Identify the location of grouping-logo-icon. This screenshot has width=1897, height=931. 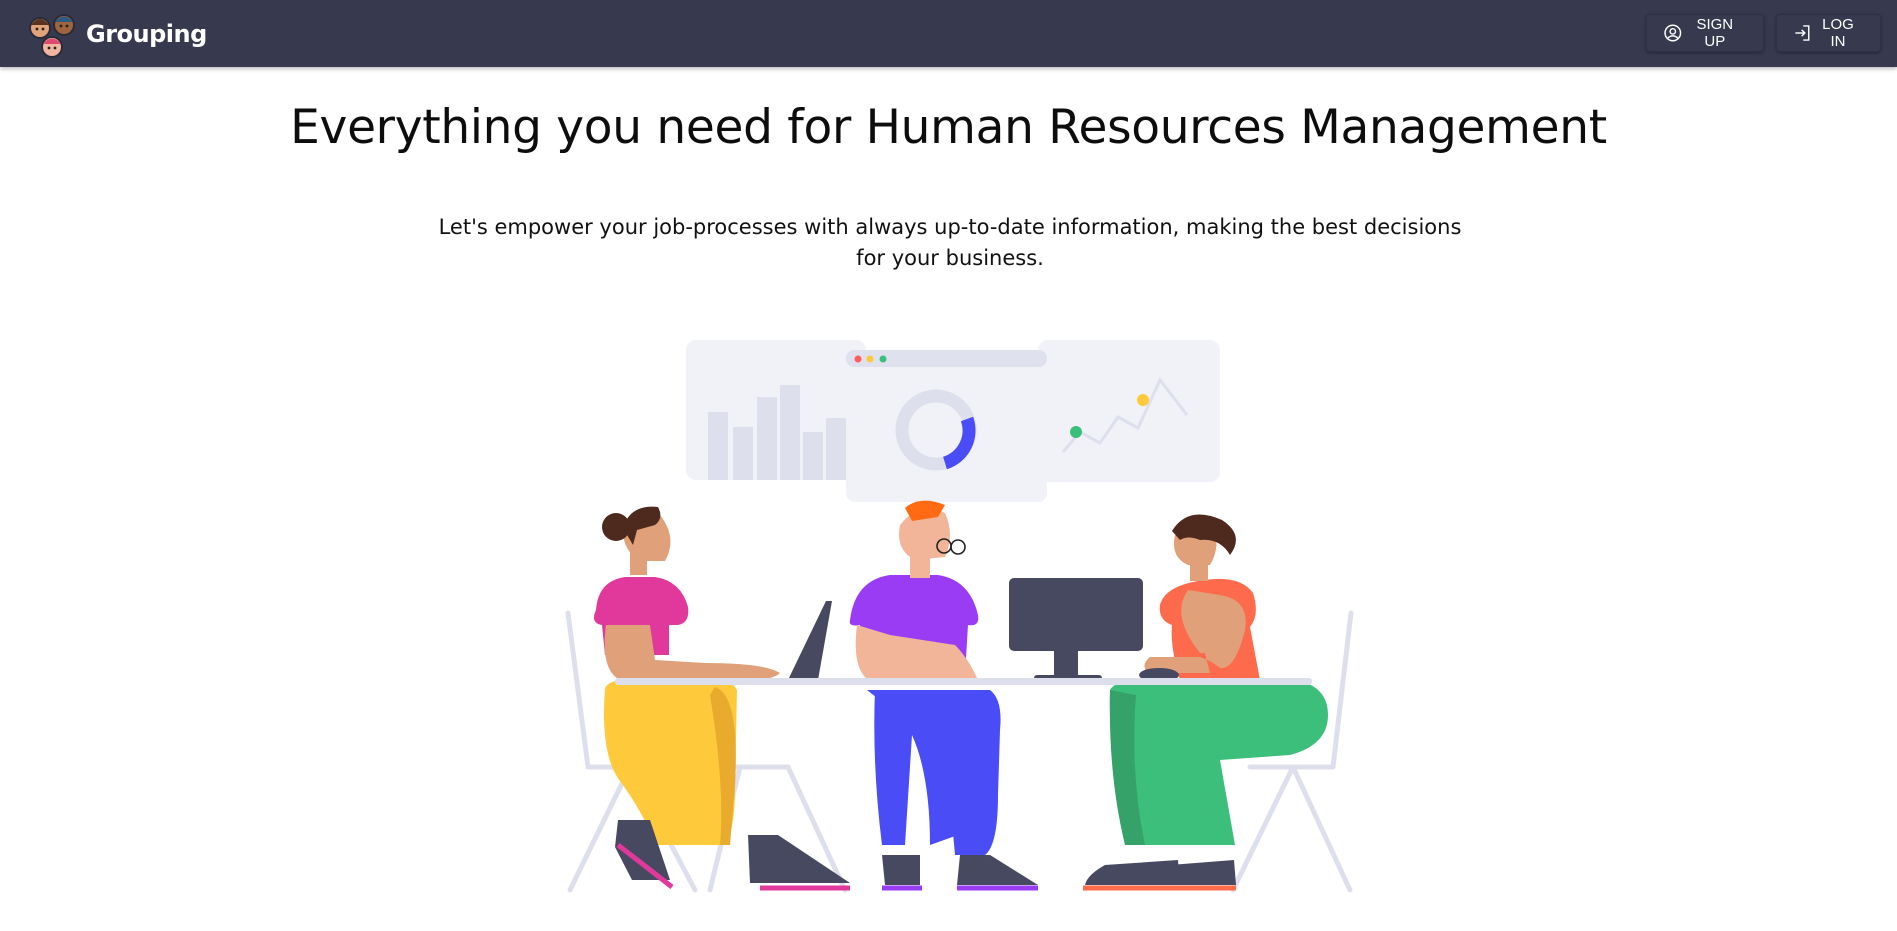
(52, 34).